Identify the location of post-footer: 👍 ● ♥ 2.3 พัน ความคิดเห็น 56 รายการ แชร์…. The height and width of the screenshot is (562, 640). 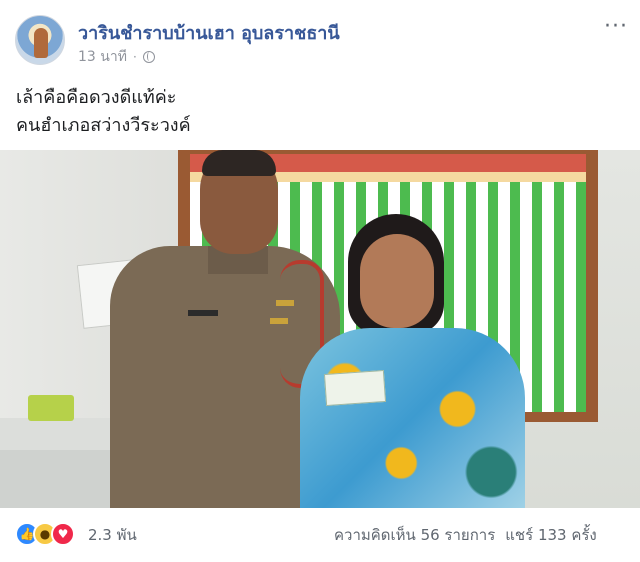
(320, 535).